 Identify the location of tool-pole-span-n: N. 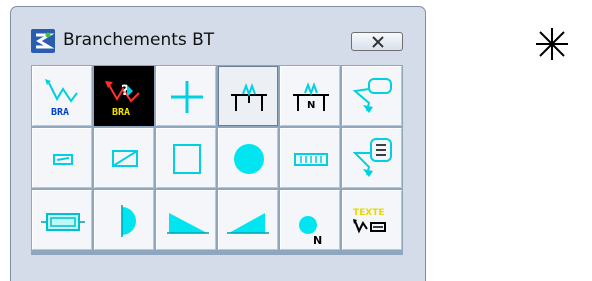
(310, 96).